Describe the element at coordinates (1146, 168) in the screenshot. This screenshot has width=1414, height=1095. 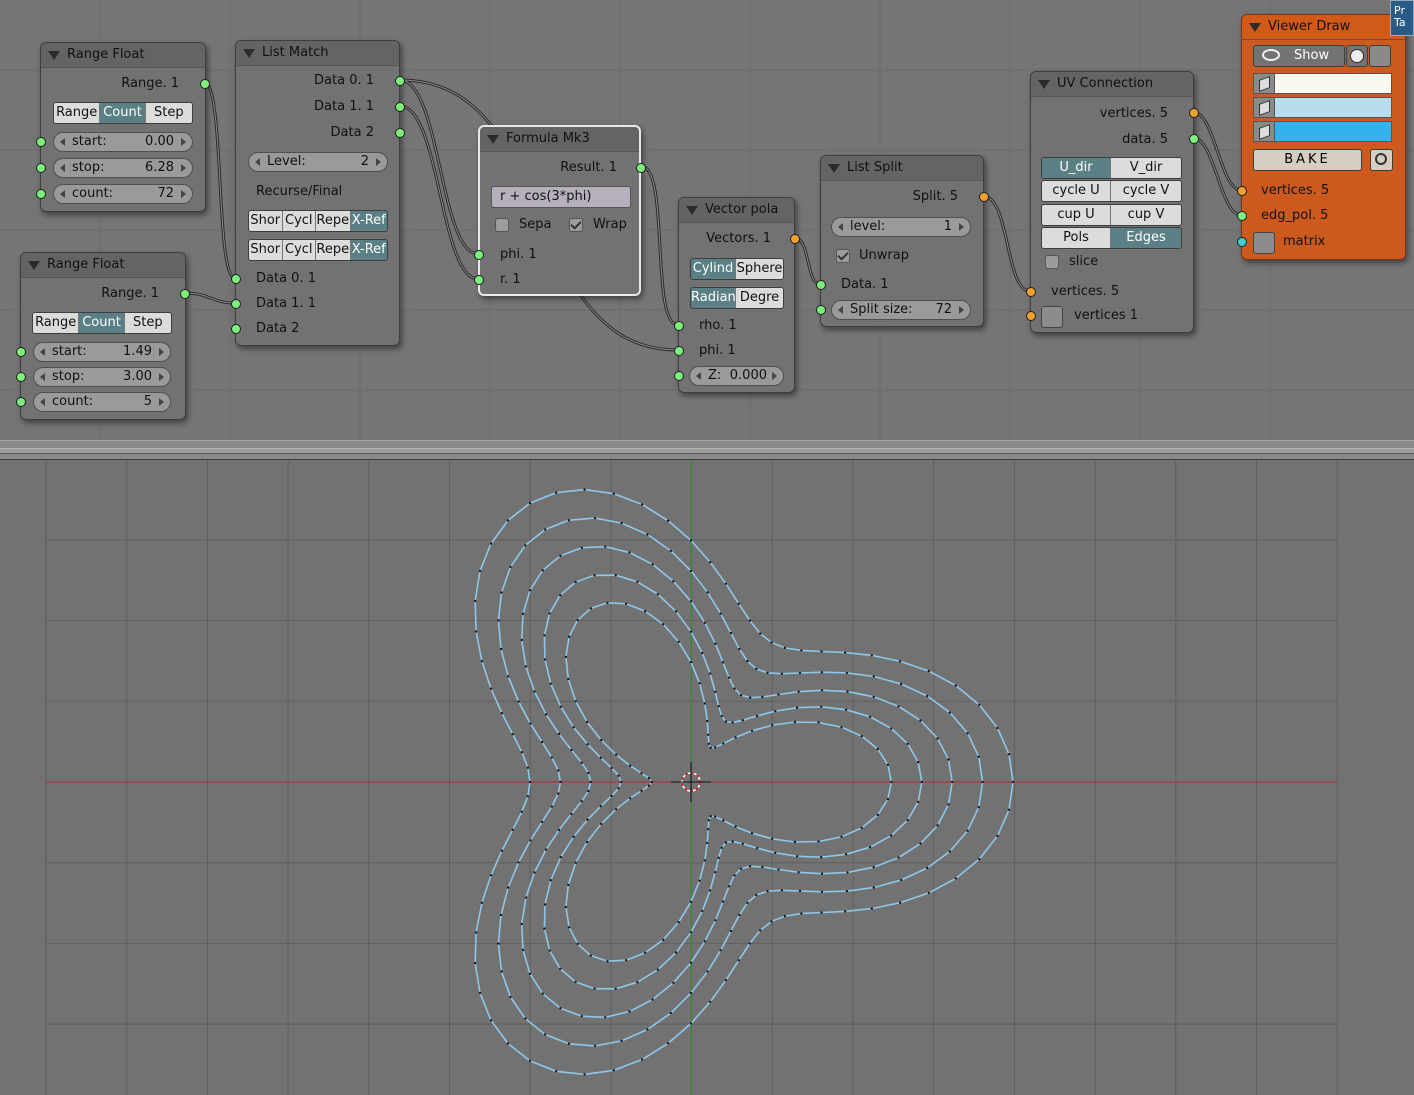
I see `v-dir-button: V_dir` at that location.